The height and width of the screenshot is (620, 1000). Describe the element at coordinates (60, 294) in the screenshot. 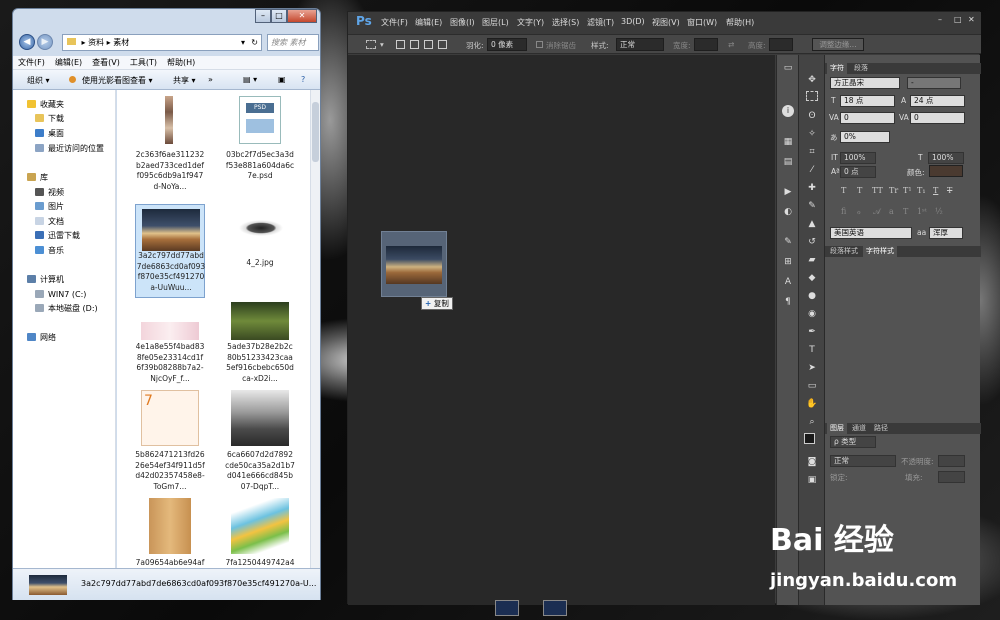

I see `nav-drive-c: WIN7 (C:)` at that location.